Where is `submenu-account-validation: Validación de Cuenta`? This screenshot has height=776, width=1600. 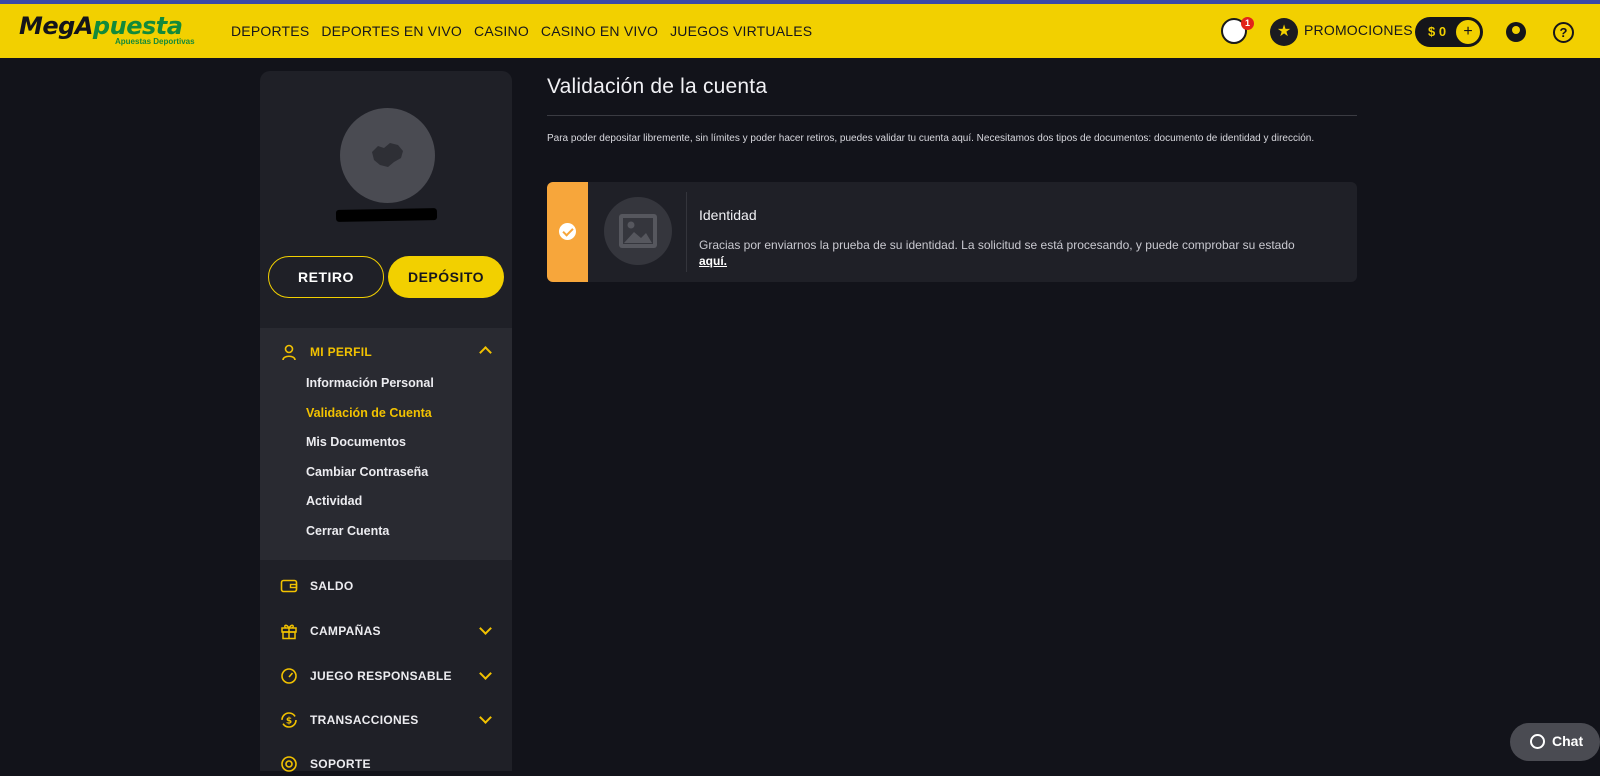 submenu-account-validation: Validación de Cuenta is located at coordinates (370, 421).